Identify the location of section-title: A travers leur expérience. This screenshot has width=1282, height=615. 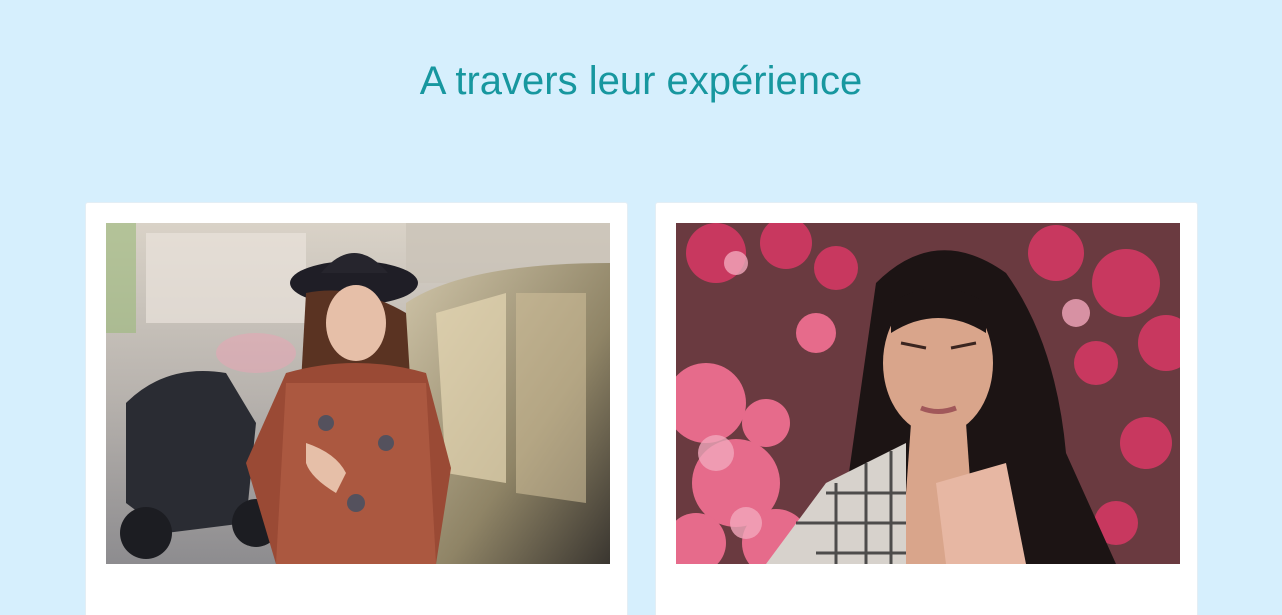
(641, 81).